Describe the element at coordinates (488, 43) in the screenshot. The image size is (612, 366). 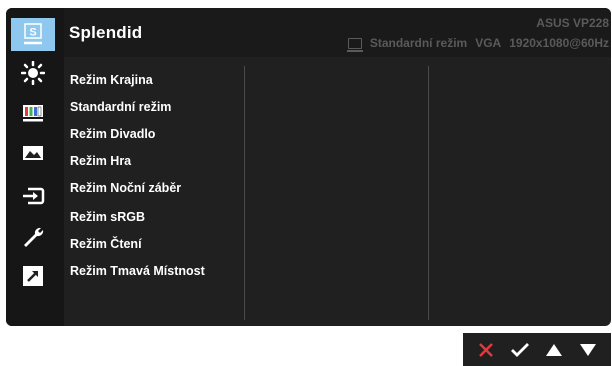
I see `status-input: VGA` at that location.